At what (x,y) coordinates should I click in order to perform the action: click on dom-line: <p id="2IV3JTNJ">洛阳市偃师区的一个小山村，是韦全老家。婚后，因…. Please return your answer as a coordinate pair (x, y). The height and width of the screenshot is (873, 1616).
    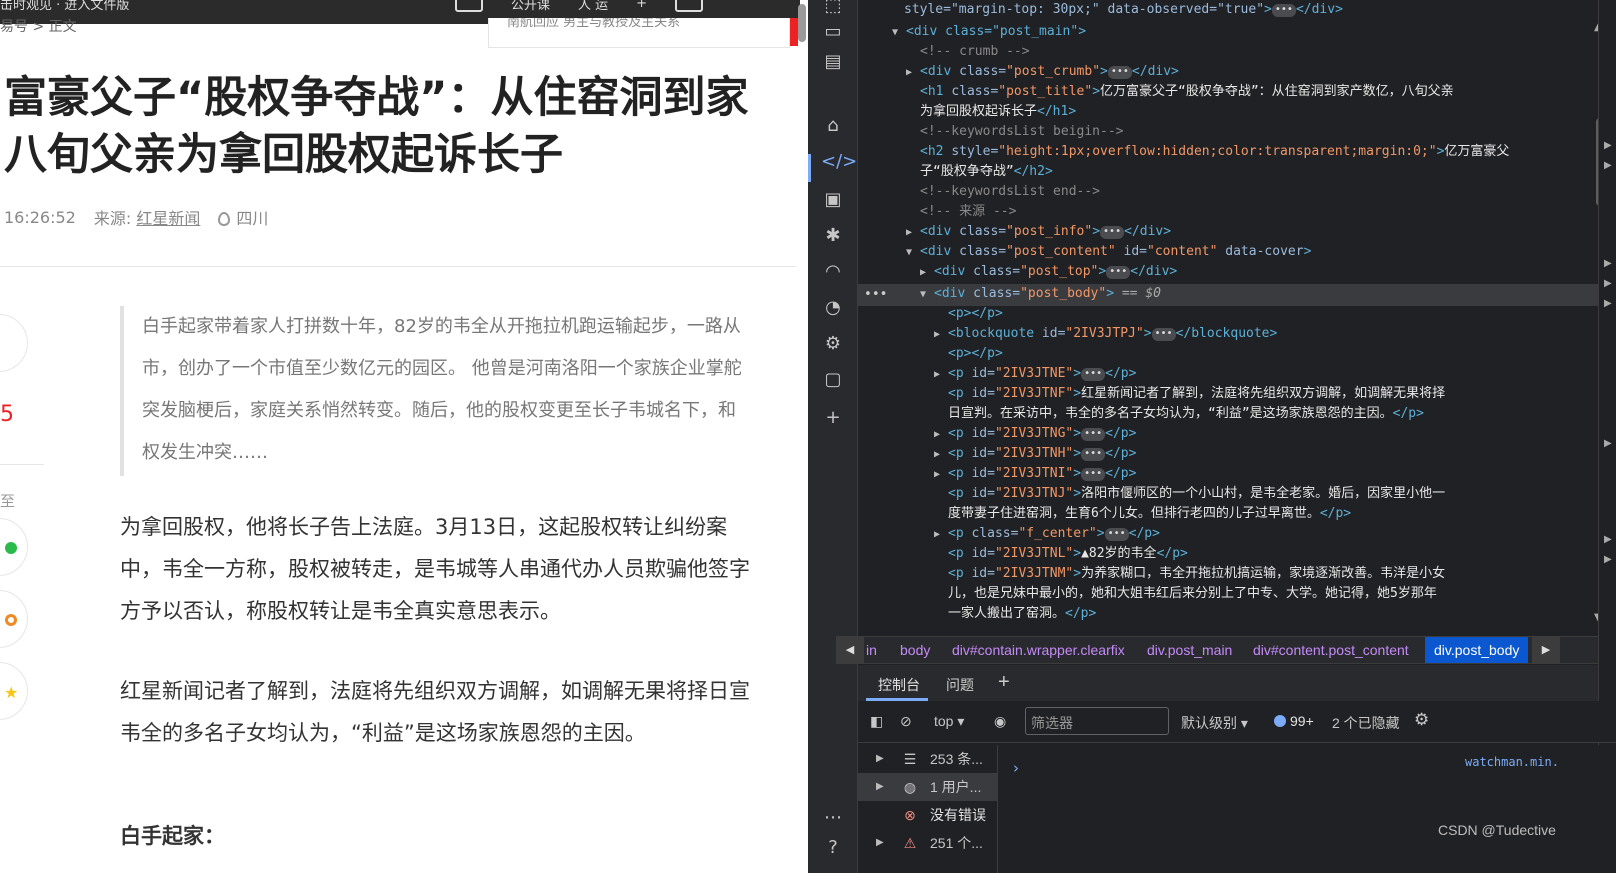
    Looking at the image, I should click on (1196, 494).